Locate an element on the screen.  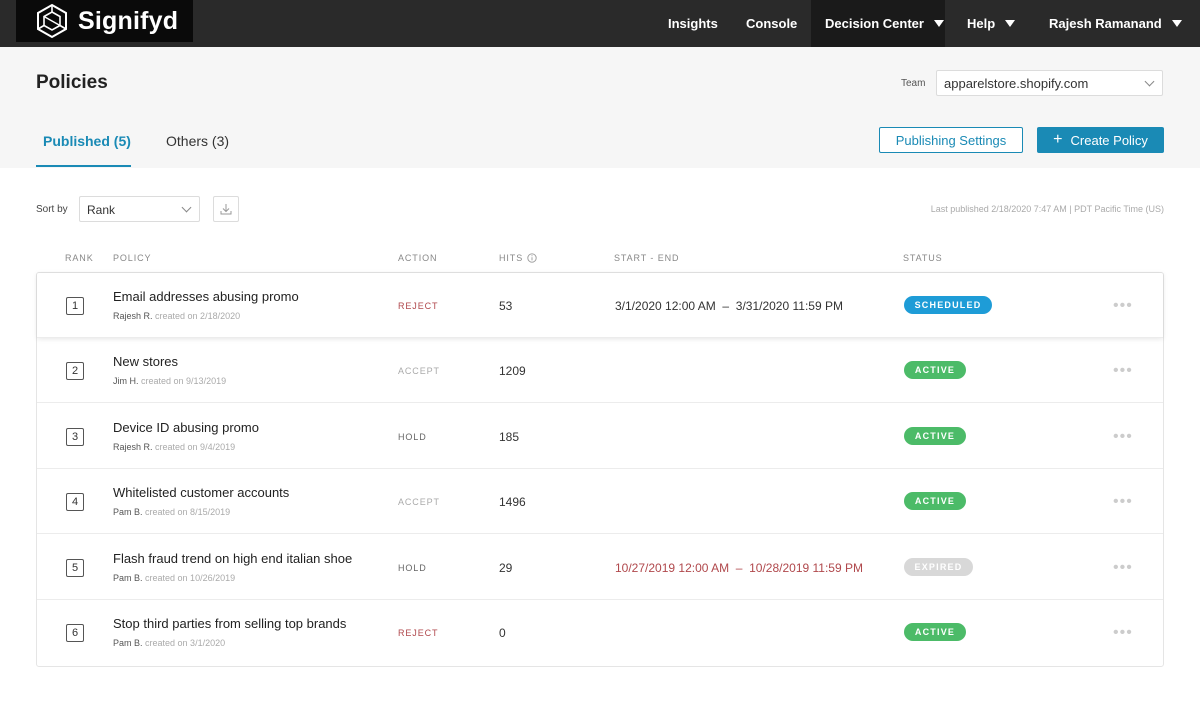
team-select: apparelstore.shopify.com is located at coordinates (1049, 83).